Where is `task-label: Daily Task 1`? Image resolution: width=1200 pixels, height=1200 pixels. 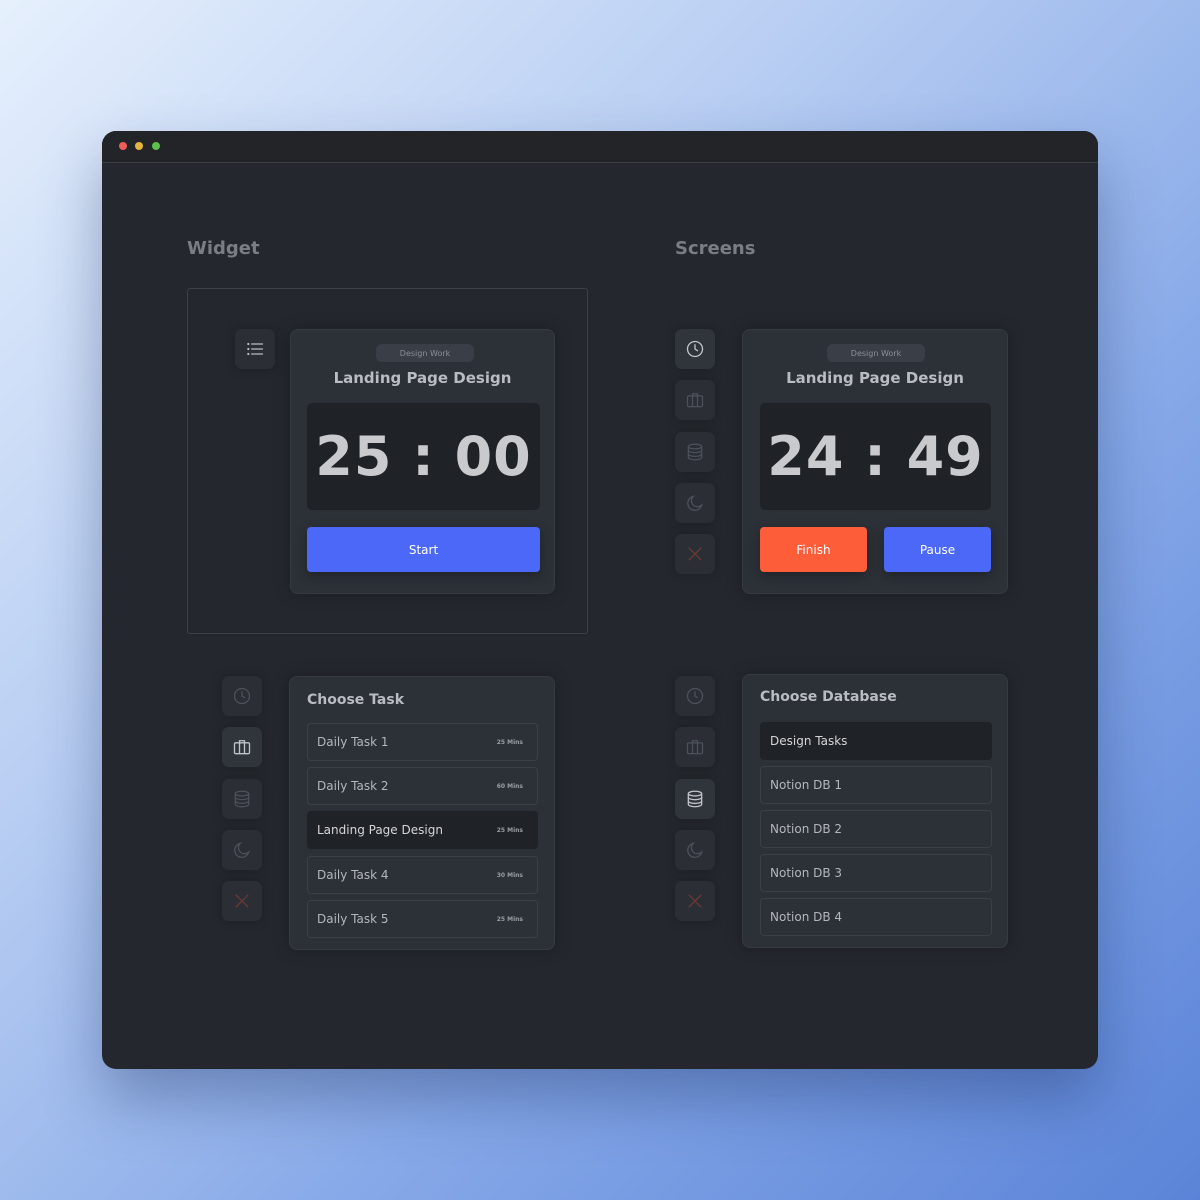 task-label: Daily Task 1 is located at coordinates (353, 742).